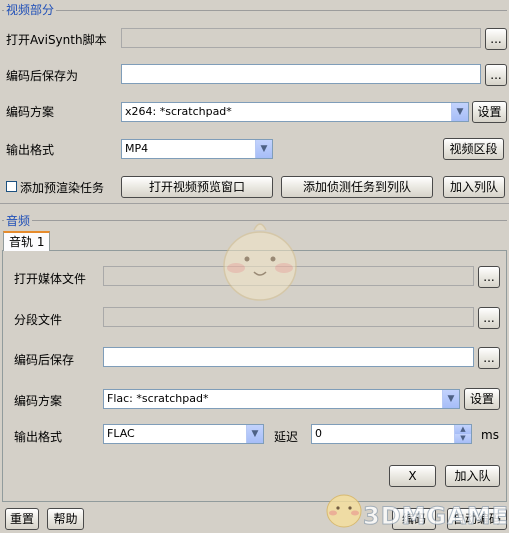  Describe the element at coordinates (38, 437) in the screenshot. I see `audio-output-format-label: 输出格式` at that location.